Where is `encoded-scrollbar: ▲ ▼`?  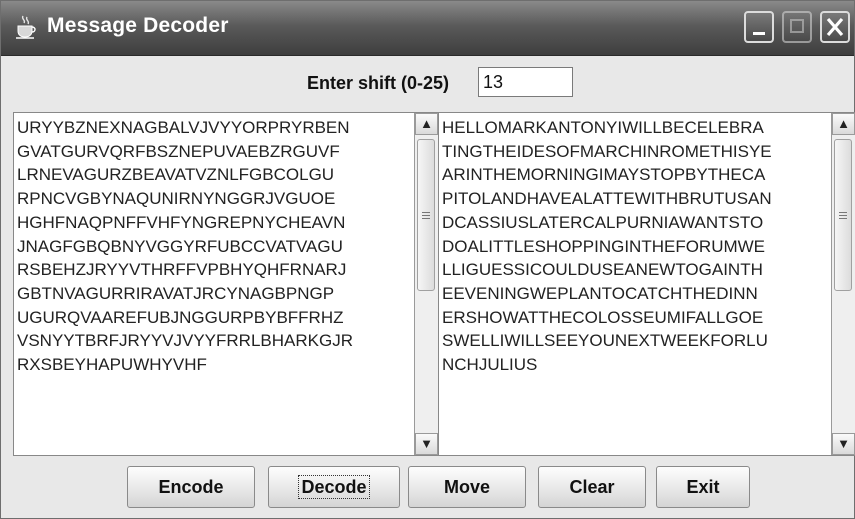 encoded-scrollbar: ▲ ▼ is located at coordinates (426, 284).